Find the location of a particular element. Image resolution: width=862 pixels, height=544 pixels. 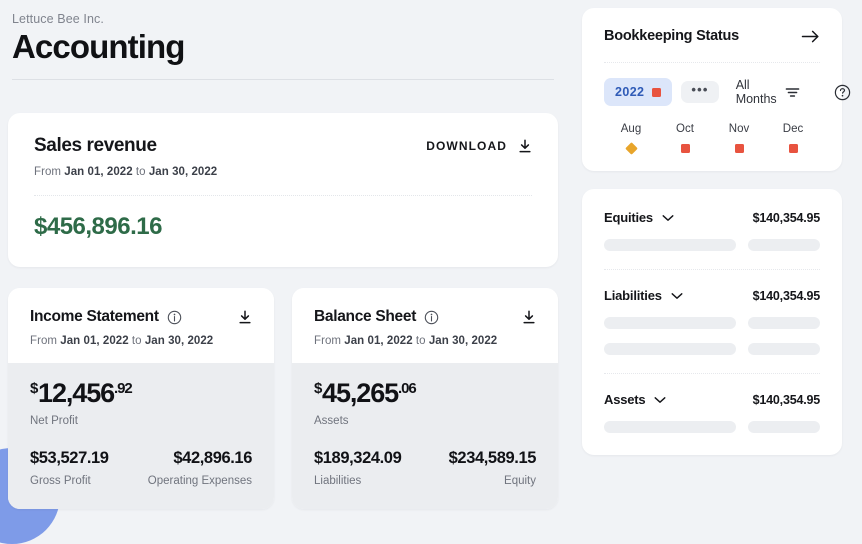

more-options-button: ••• is located at coordinates (700, 92).